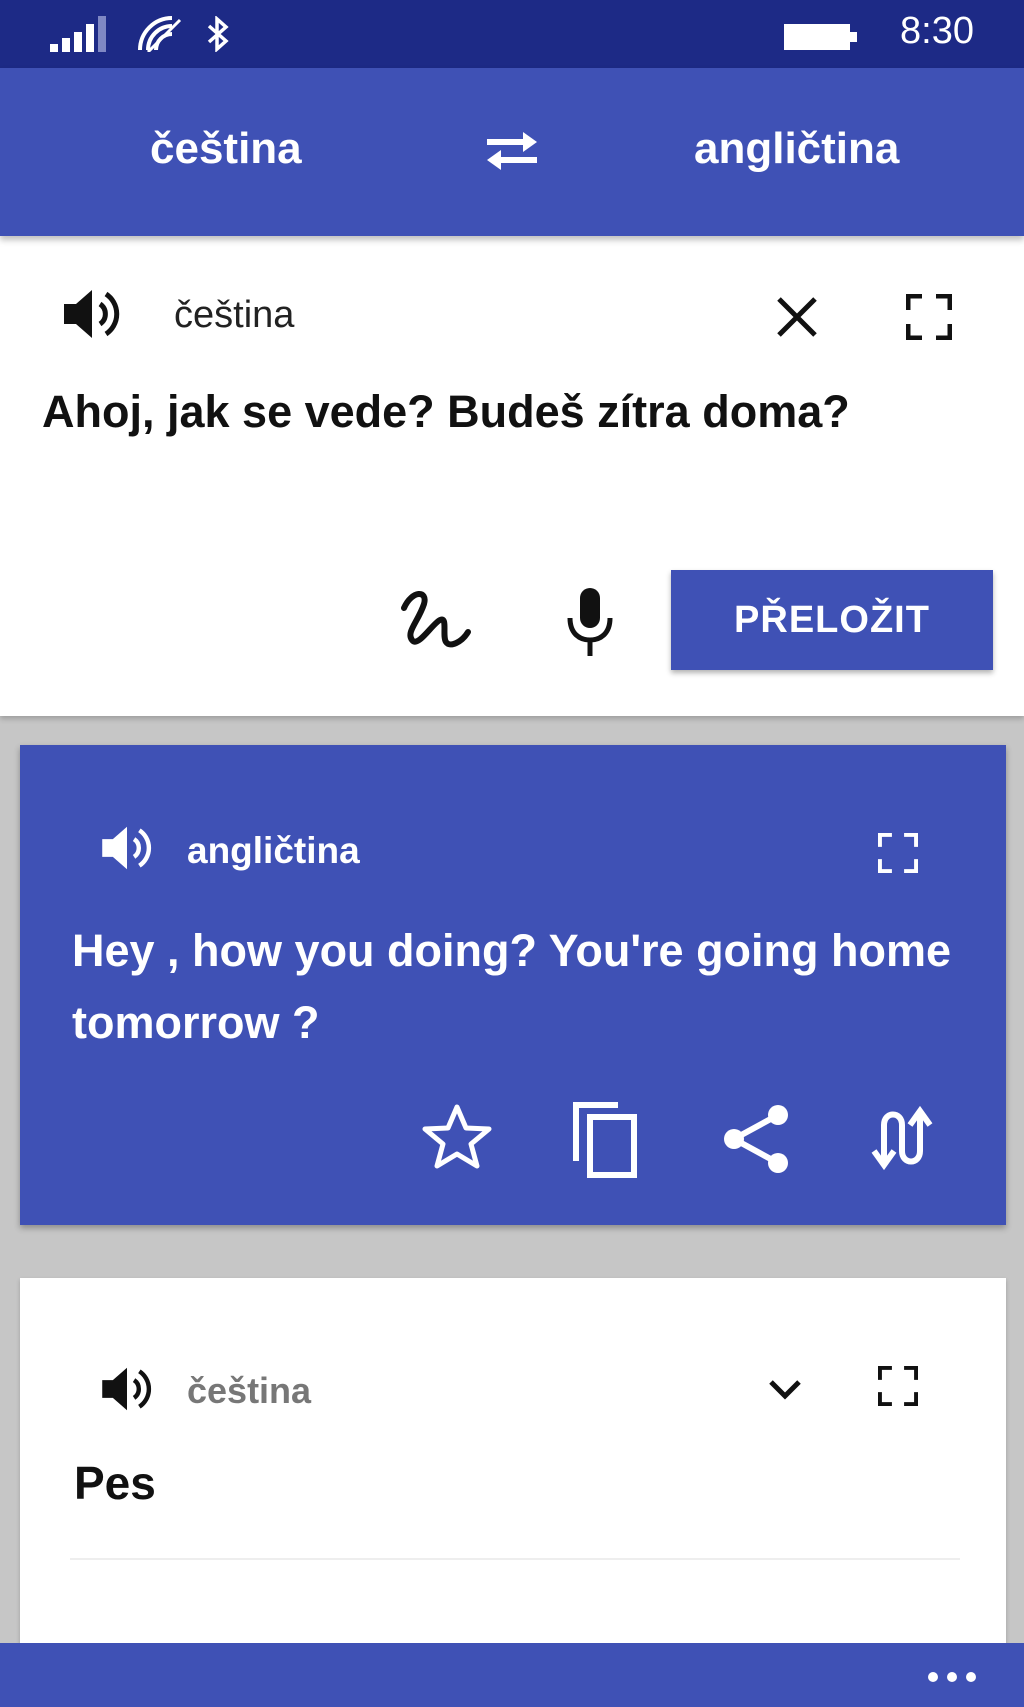 This screenshot has width=1024, height=1707. What do you see at coordinates (512, 1675) in the screenshot?
I see `app-bar` at bounding box center [512, 1675].